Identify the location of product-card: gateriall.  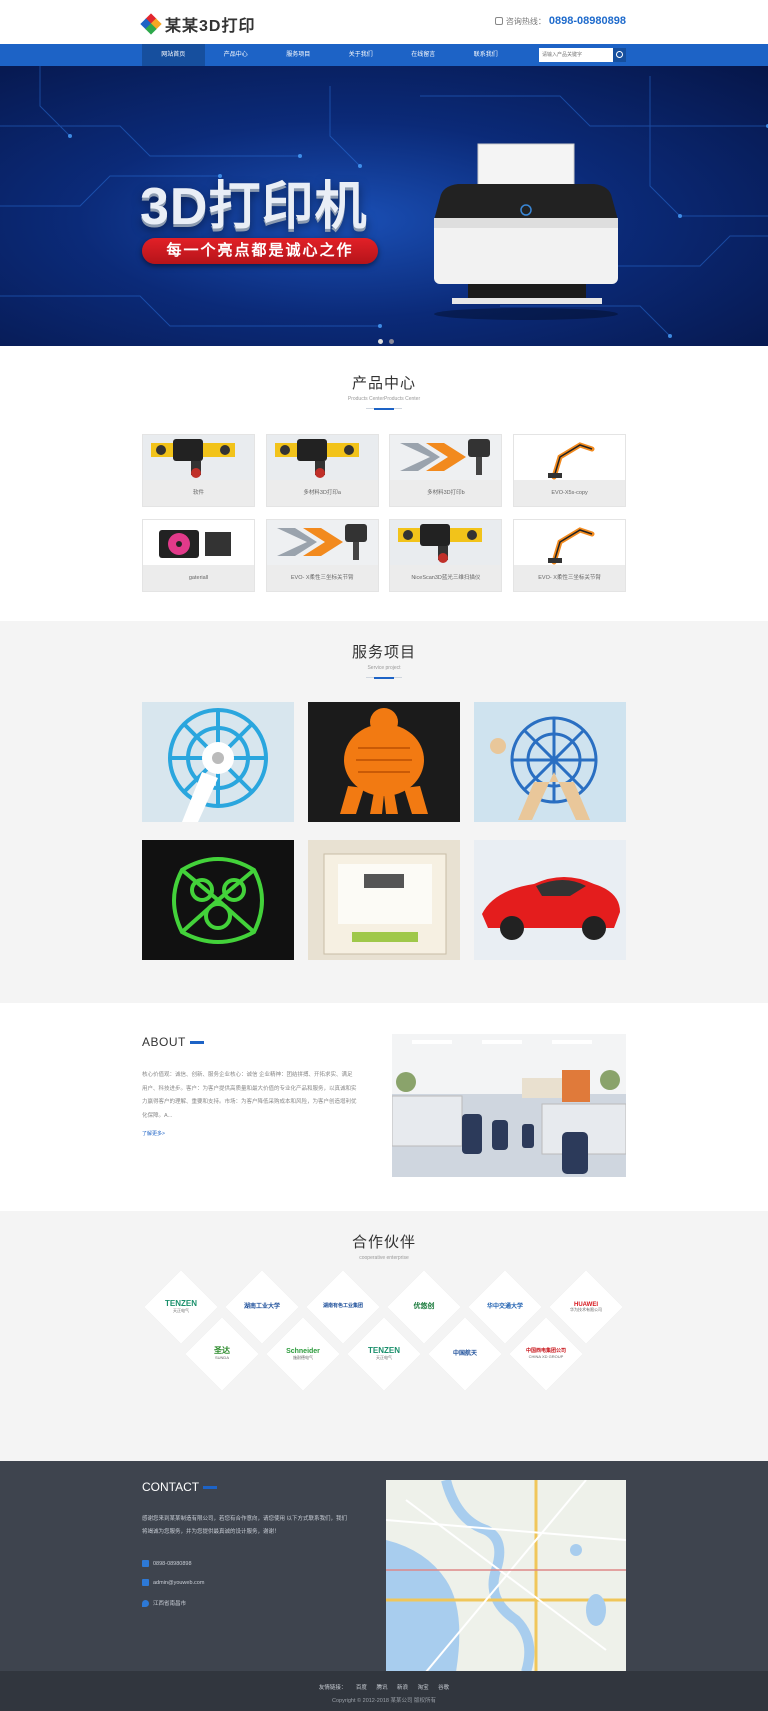
(198, 555).